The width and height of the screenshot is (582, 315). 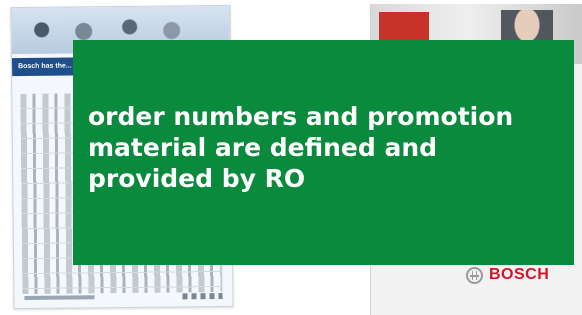 I want to click on poster-footer-dots, so click(x=202, y=296).